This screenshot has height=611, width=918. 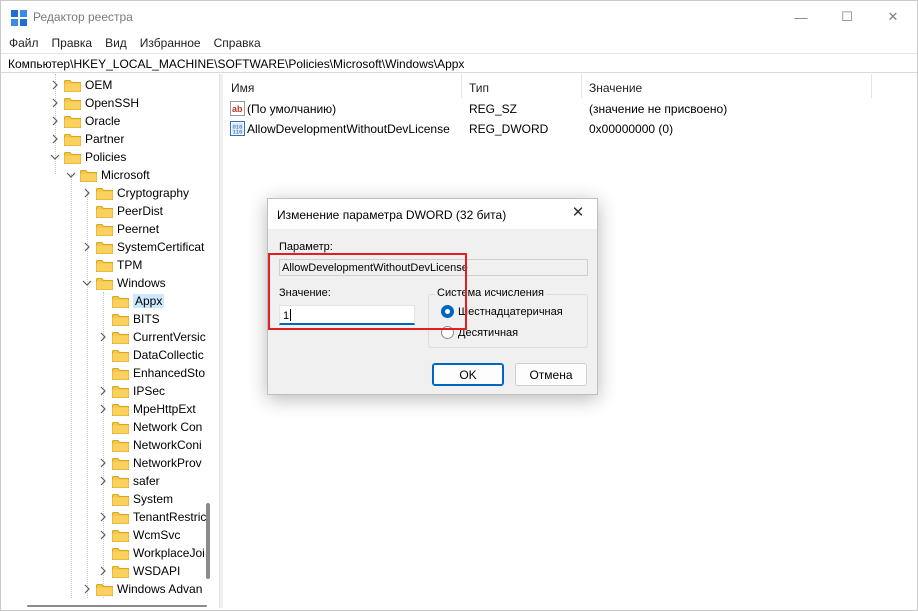 I want to click on tree-item: NetworkProv, so click(x=149, y=463).